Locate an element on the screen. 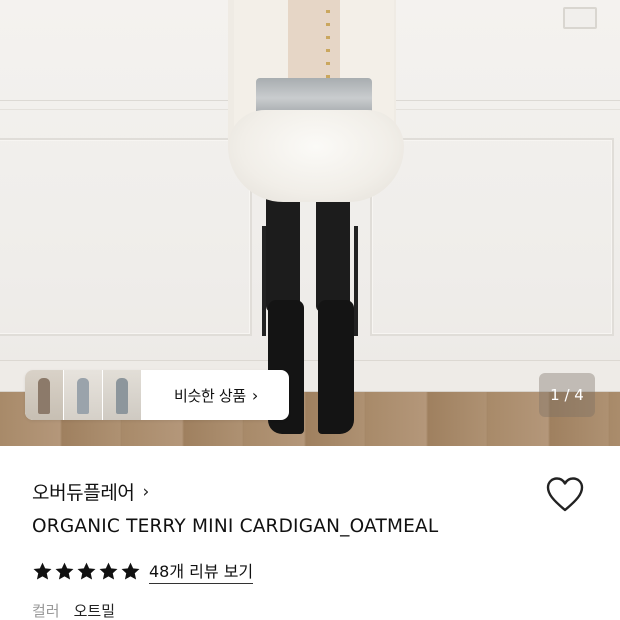  wall-outlet is located at coordinates (580, 18).